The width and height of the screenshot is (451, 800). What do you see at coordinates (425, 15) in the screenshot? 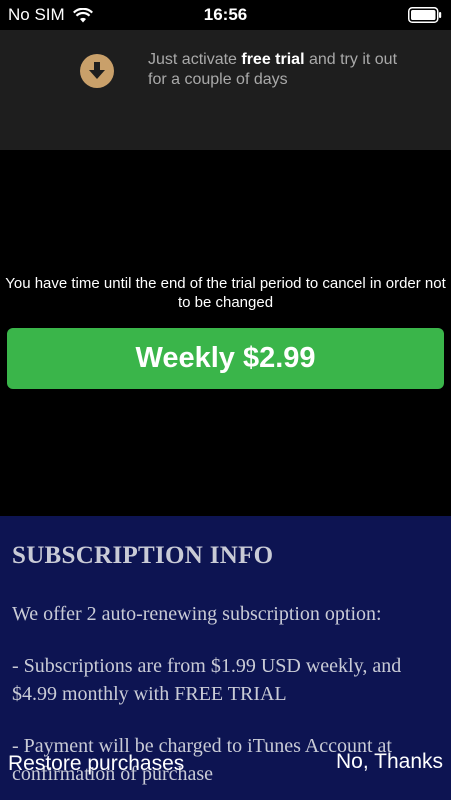
I see `battery-icon` at bounding box center [425, 15].